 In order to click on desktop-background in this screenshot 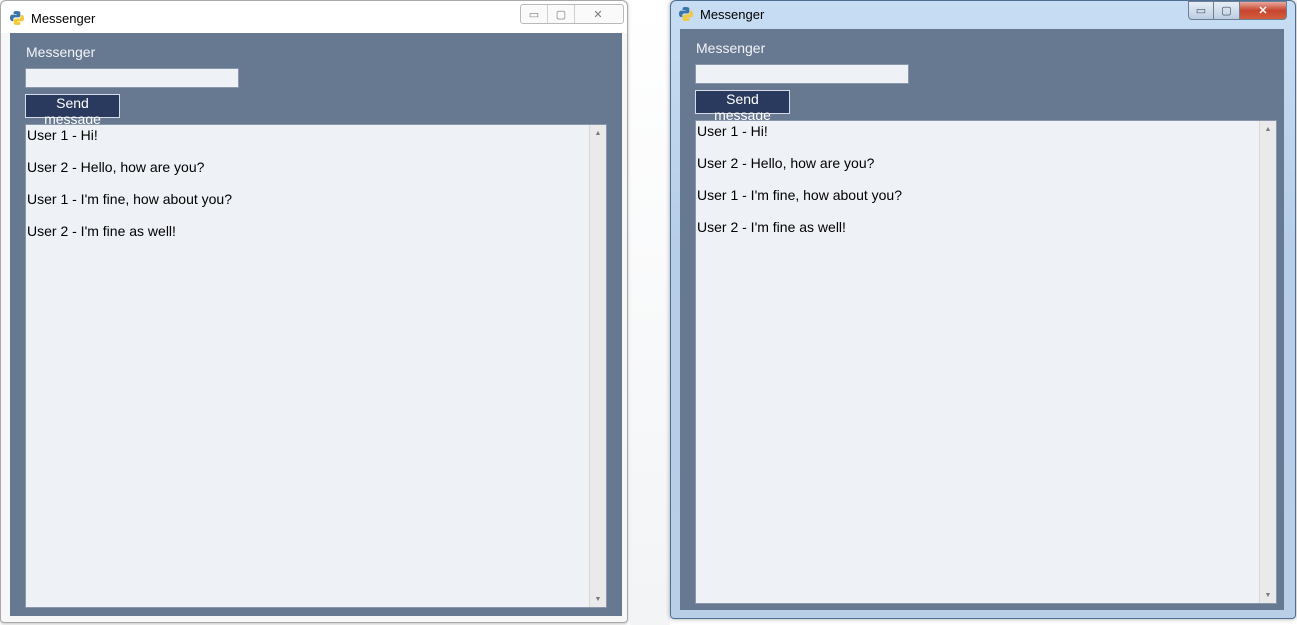, I will do `click(650, 312)`.